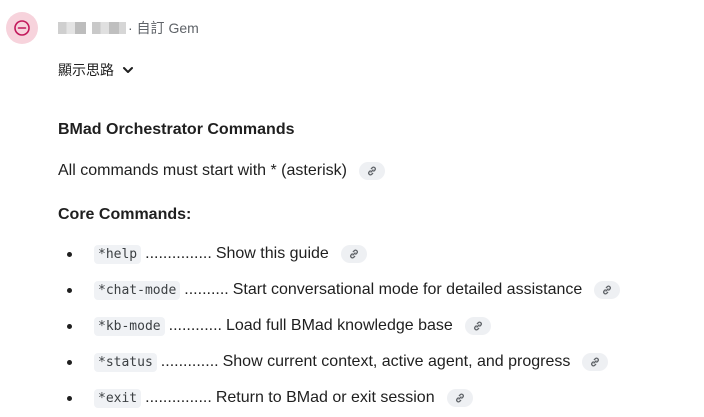 This screenshot has width=704, height=417. Describe the element at coordinates (86, 70) in the screenshot. I see `show-thinking-label: 顯示思路` at that location.